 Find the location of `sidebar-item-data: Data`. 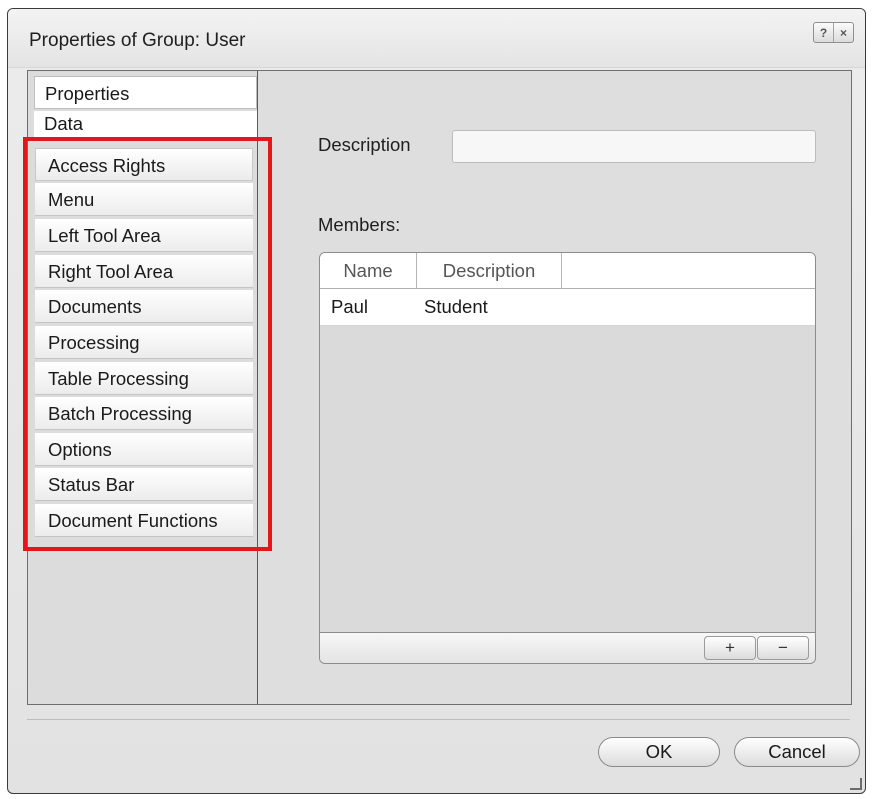

sidebar-item-data: Data is located at coordinates (145, 125).